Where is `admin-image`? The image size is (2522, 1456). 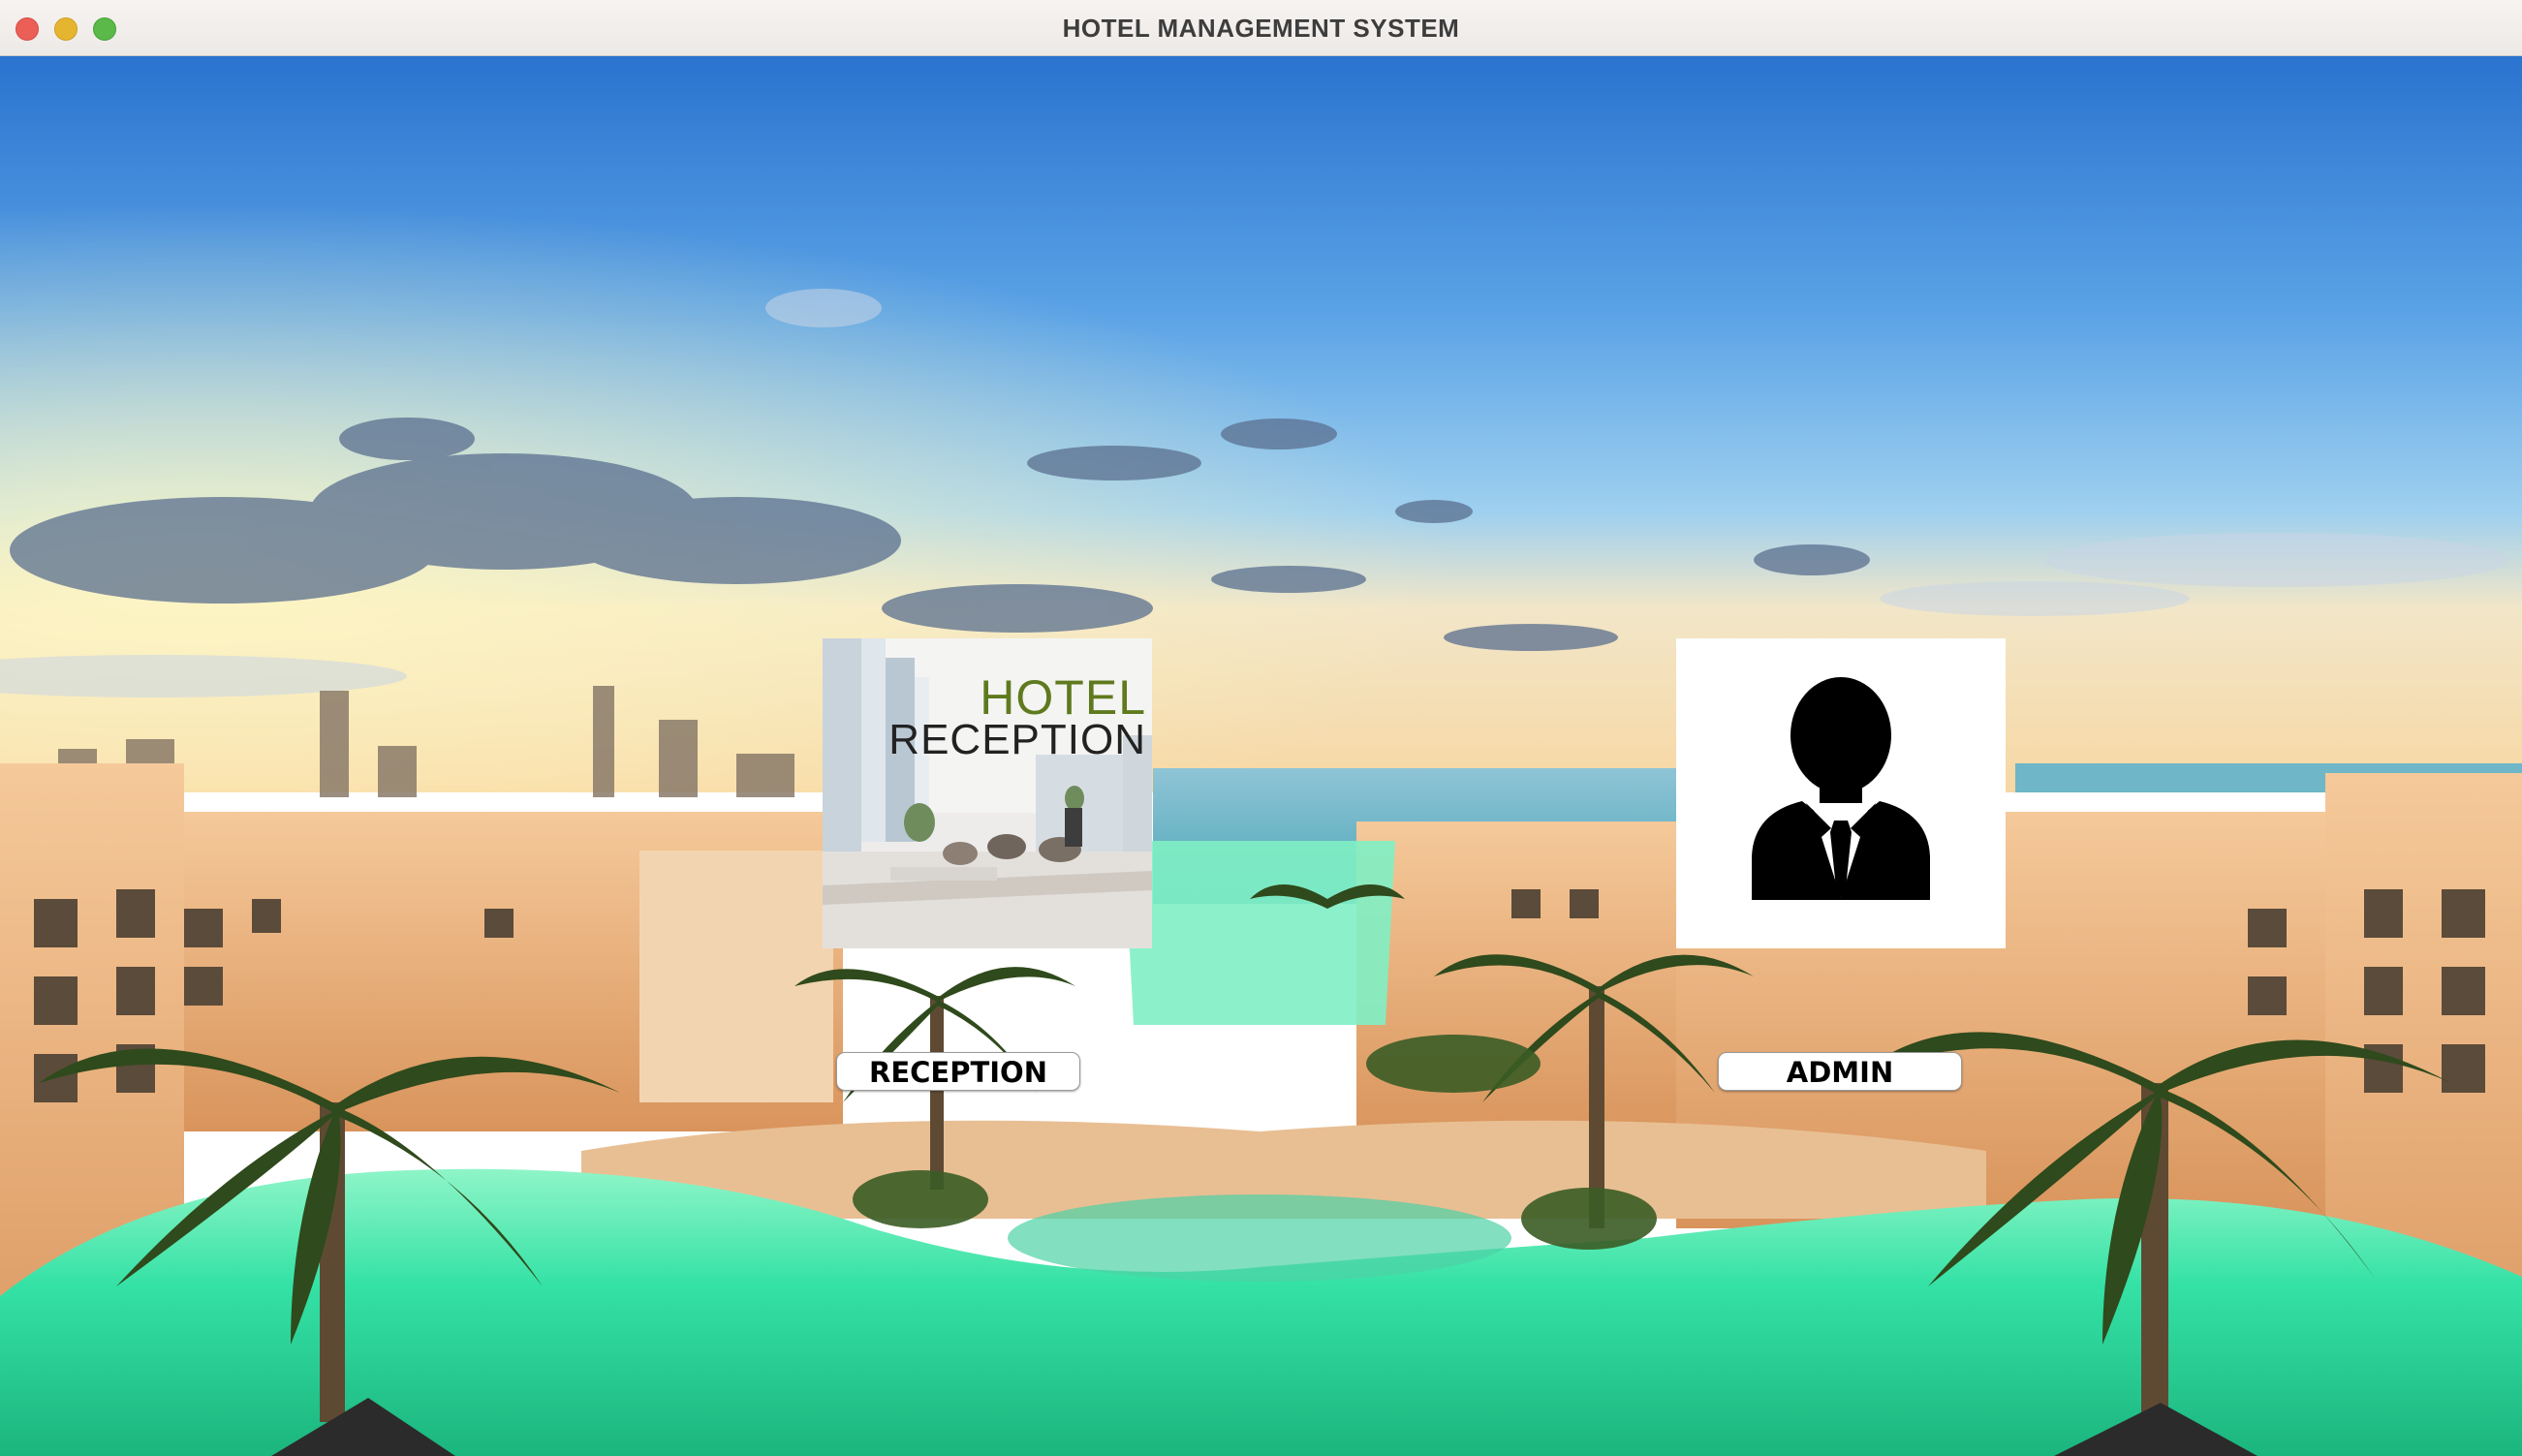 admin-image is located at coordinates (1841, 793).